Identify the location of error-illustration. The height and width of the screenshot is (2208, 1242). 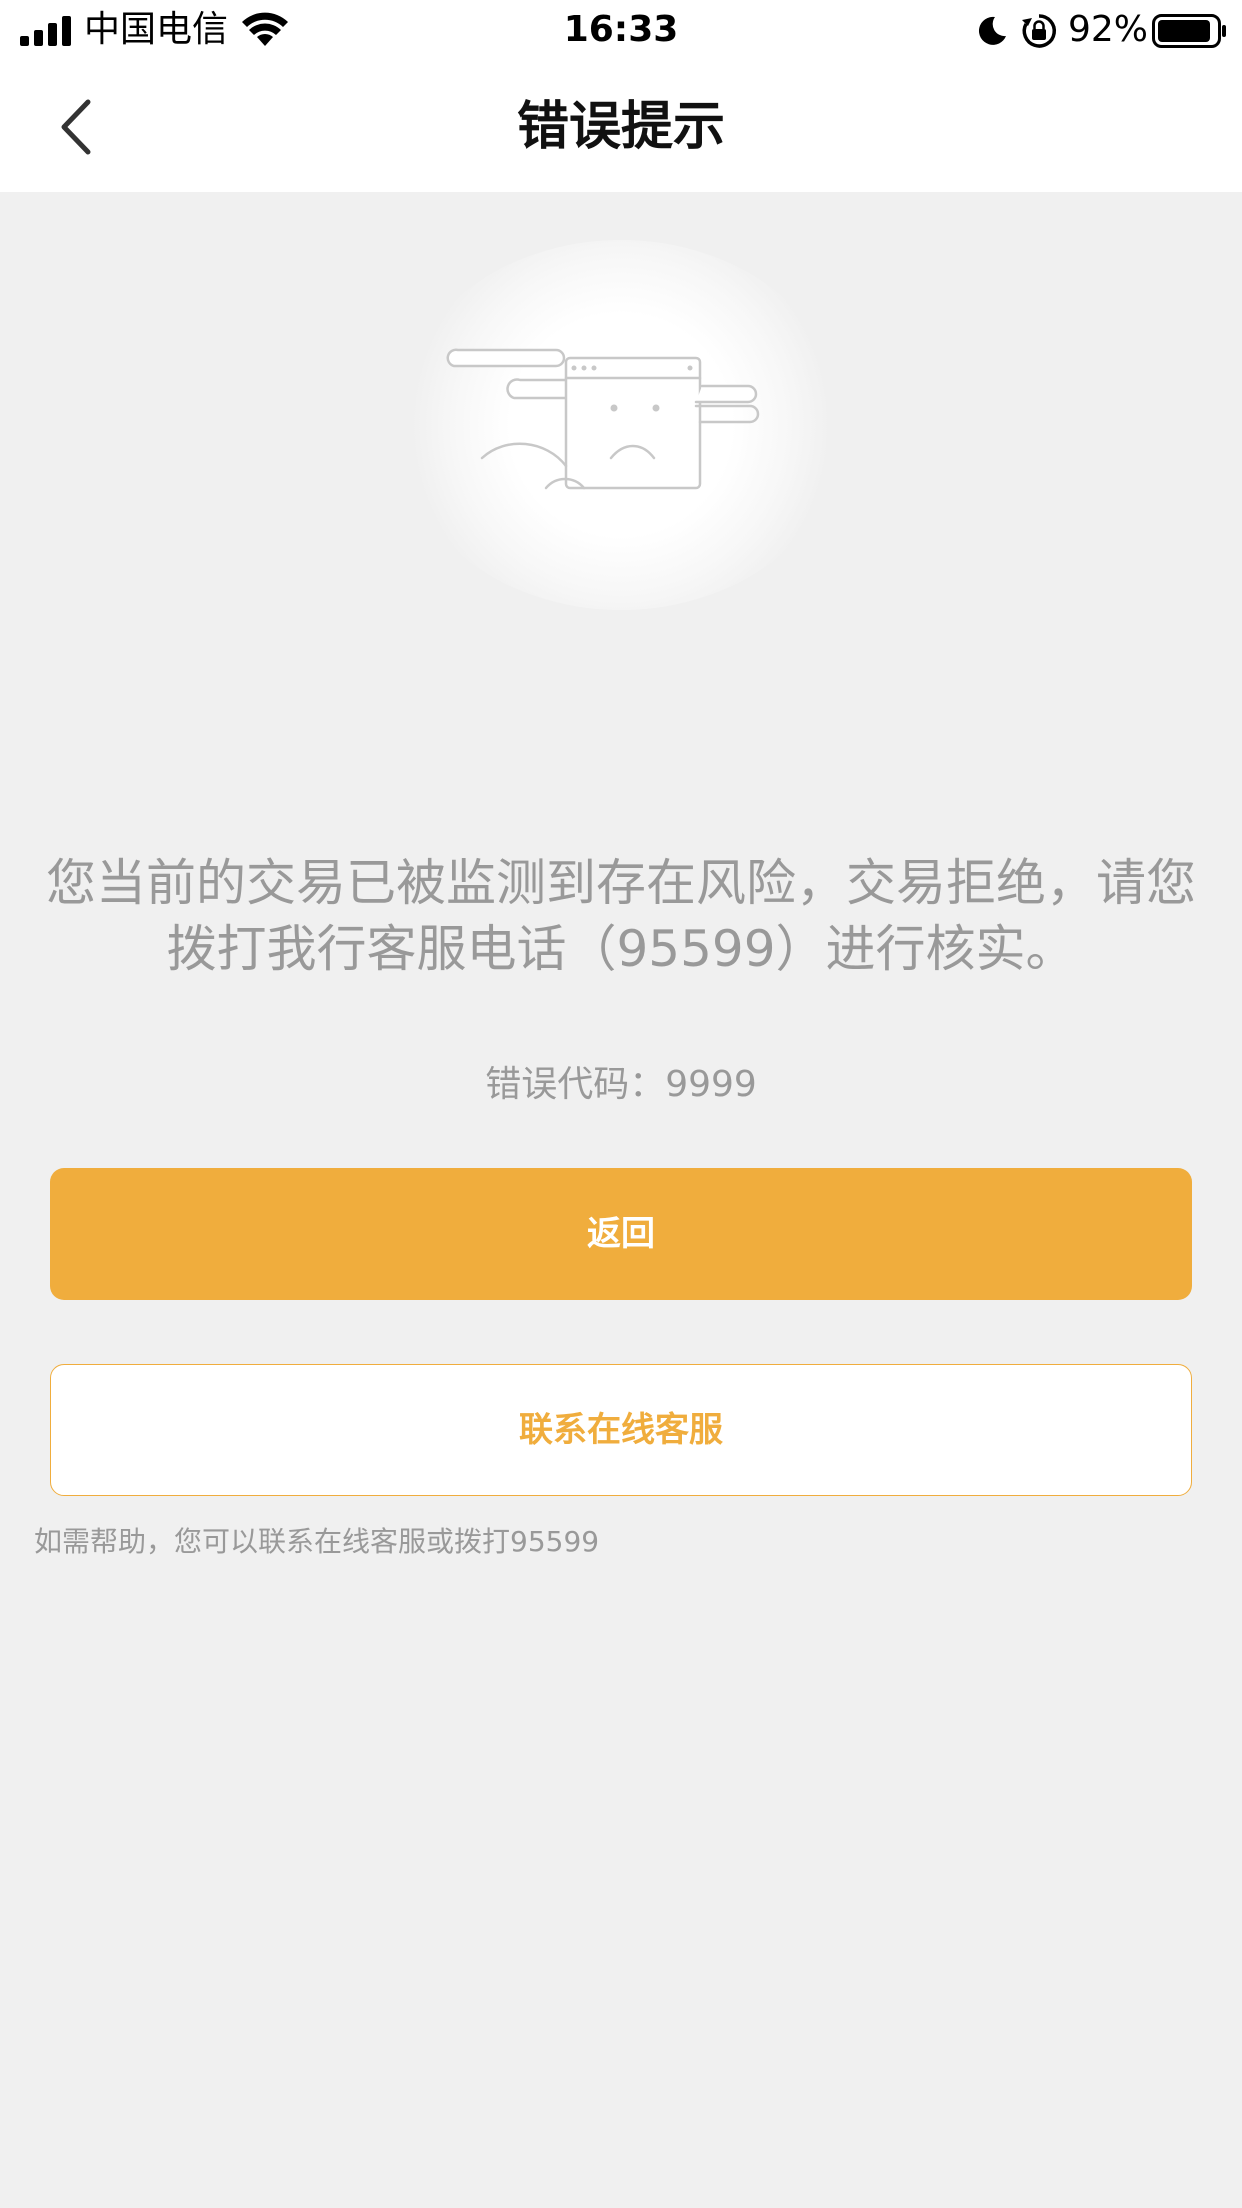
(621, 425).